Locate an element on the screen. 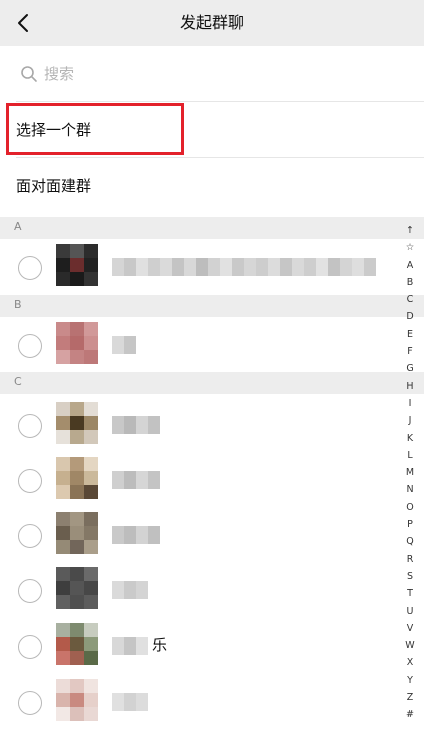 Image resolution: width=424 pixels, height=743 pixels. index-letter: W is located at coordinates (409, 645).